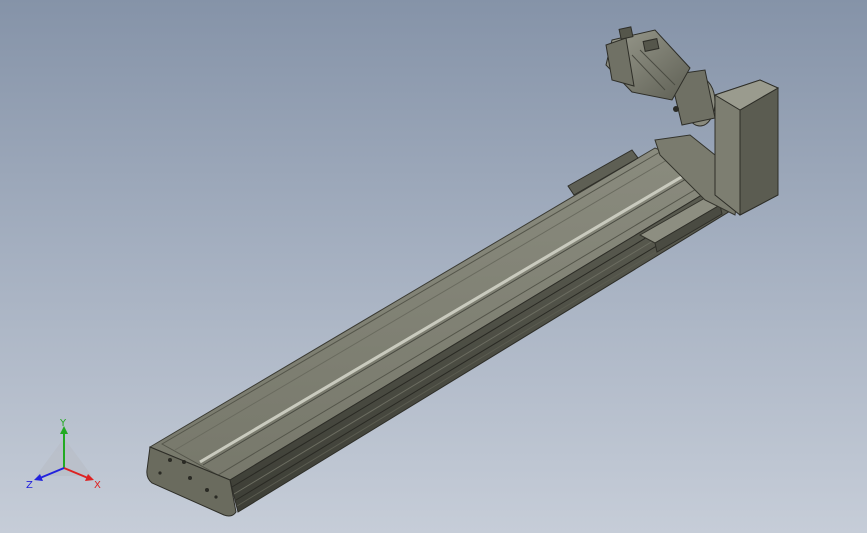 Image resolution: width=867 pixels, height=533 pixels. I want to click on triad-y-label: Y, so click(63, 423).